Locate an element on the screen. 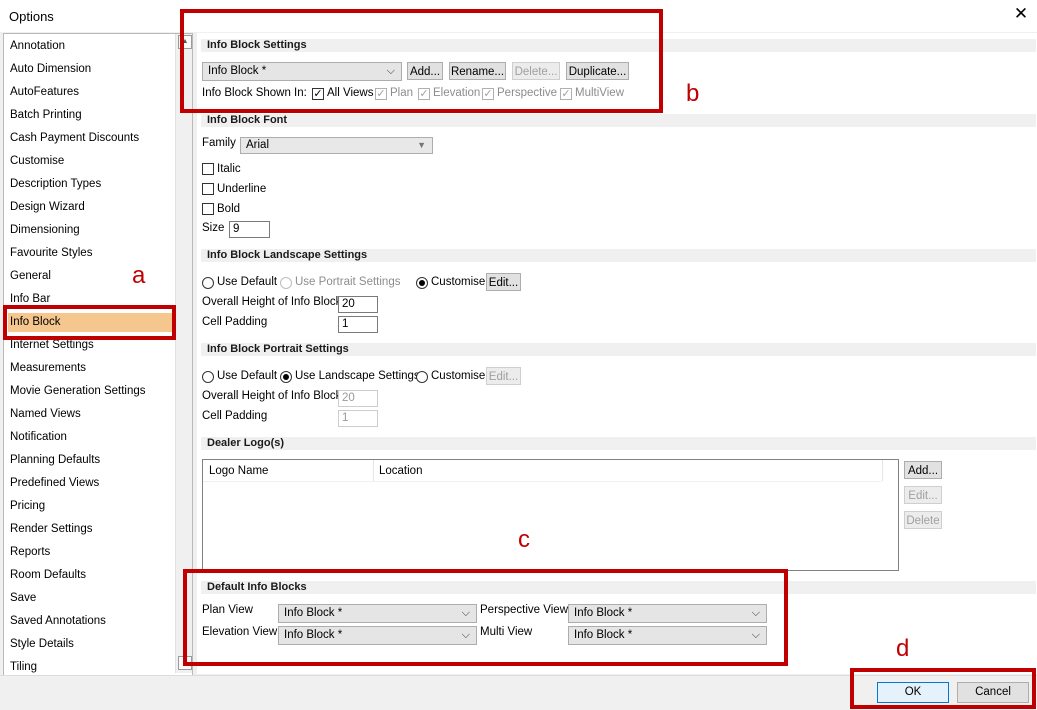 This screenshot has height=710, width=1037. scroll-up-icon: ▲ is located at coordinates (185, 42).